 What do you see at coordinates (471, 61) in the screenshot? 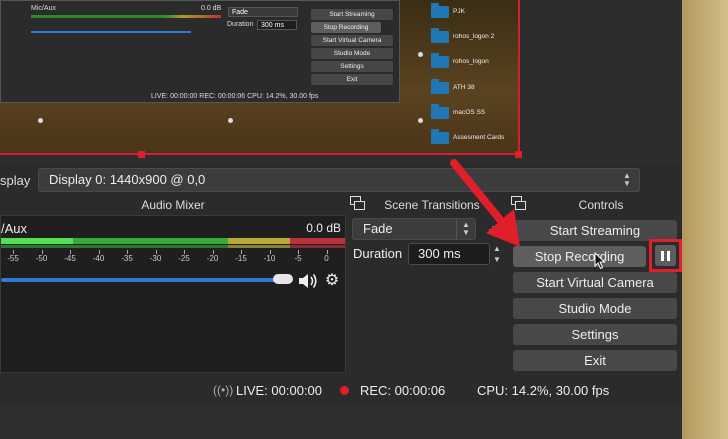
I see `folder-label: rohos_logon` at bounding box center [471, 61].